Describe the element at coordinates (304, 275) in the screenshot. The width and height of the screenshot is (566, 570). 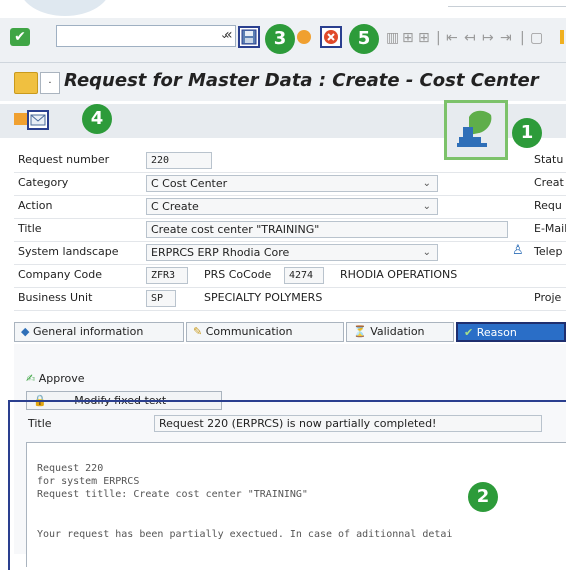
I see `prs-cocode-field: 4274` at that location.